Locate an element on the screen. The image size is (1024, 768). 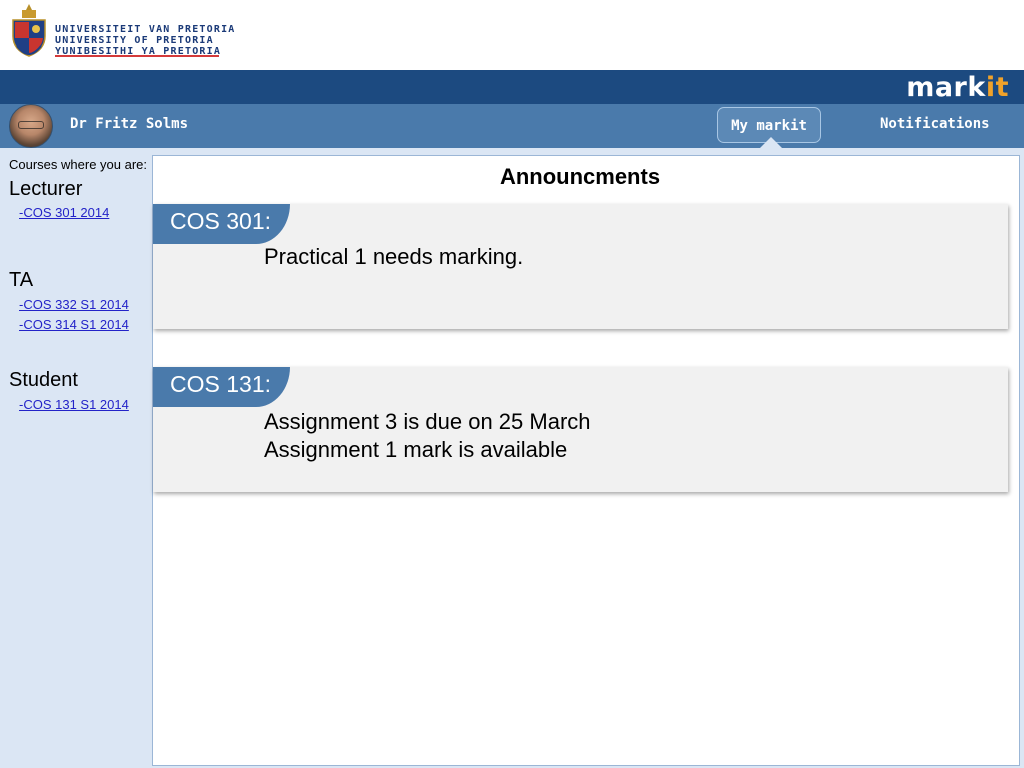
announcement-text: Assignment 3 is due on 25 March is located at coordinates (427, 421).